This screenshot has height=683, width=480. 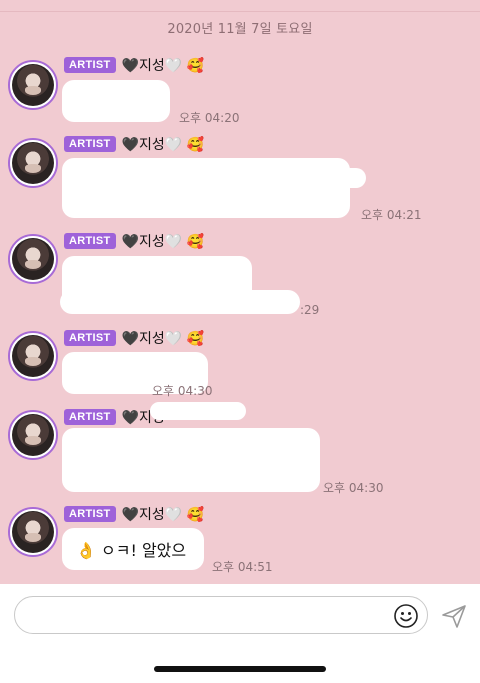 I want to click on timestamp: 오후 04:51, so click(x=242, y=567).